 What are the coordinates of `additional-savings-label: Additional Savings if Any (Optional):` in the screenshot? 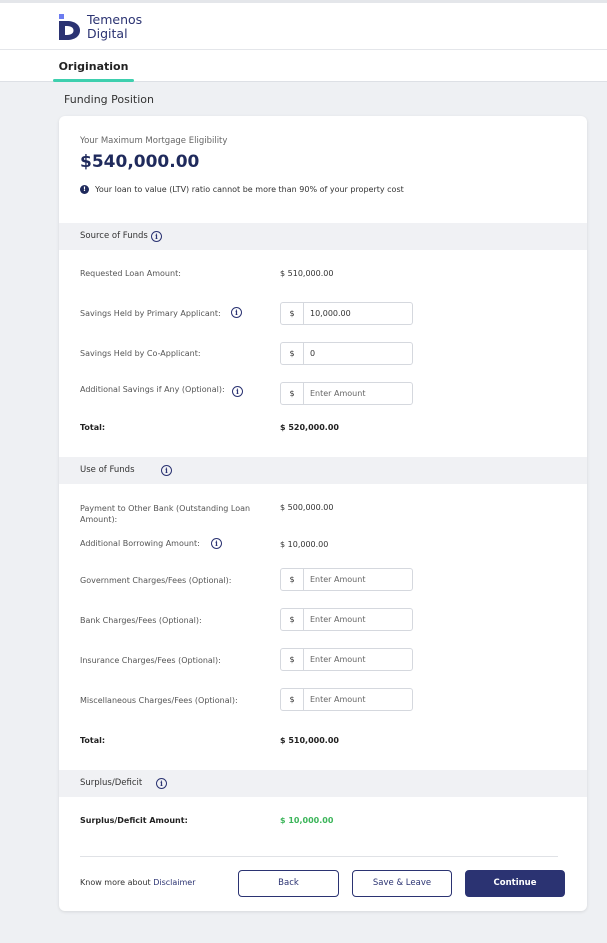 It's located at (152, 389).